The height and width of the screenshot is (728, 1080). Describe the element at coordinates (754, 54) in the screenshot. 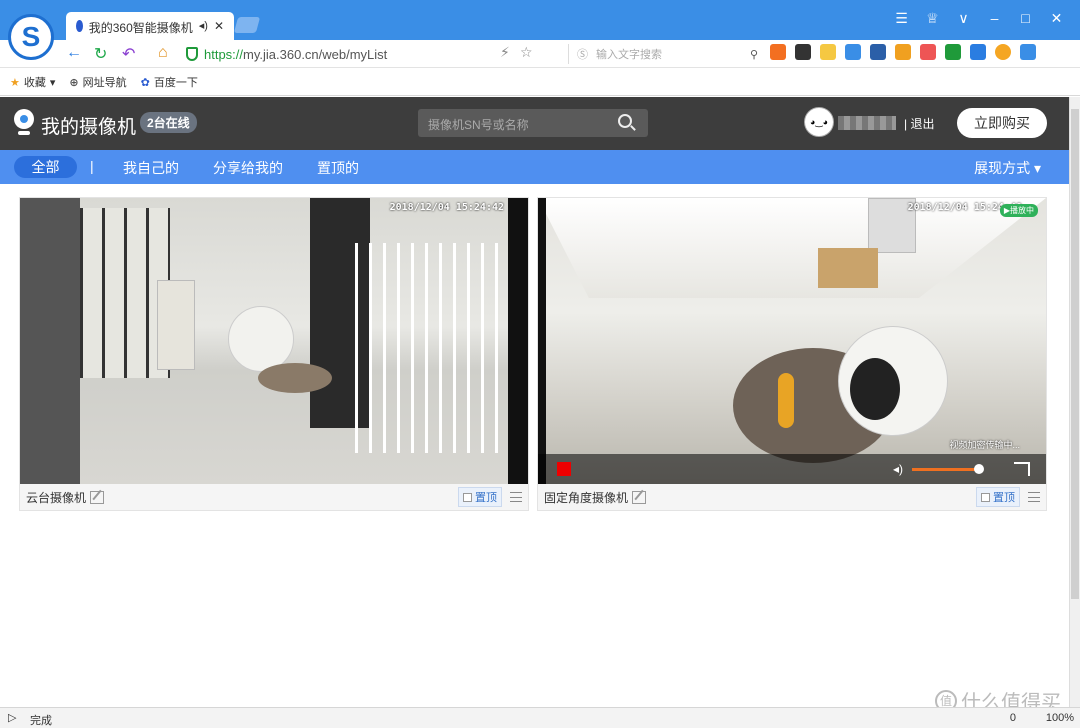

I see `search-icon: ⚲` at that location.